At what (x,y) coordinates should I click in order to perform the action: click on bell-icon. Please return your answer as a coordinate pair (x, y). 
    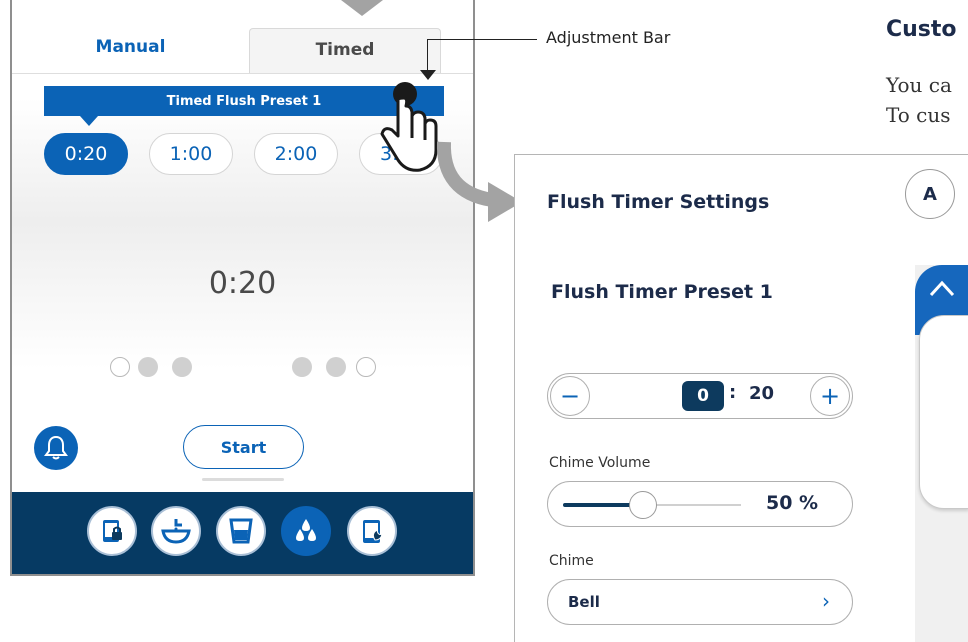
    Looking at the image, I should click on (56, 447).